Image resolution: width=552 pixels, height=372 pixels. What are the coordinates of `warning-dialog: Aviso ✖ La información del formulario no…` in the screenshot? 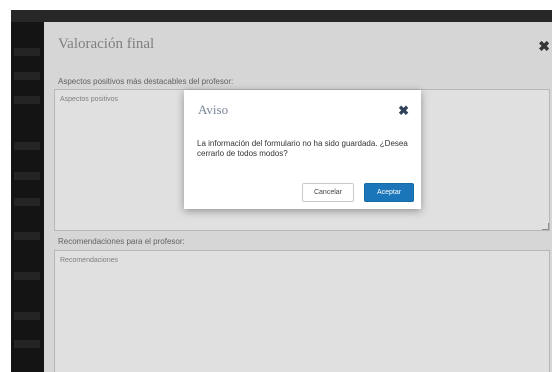 It's located at (302, 149).